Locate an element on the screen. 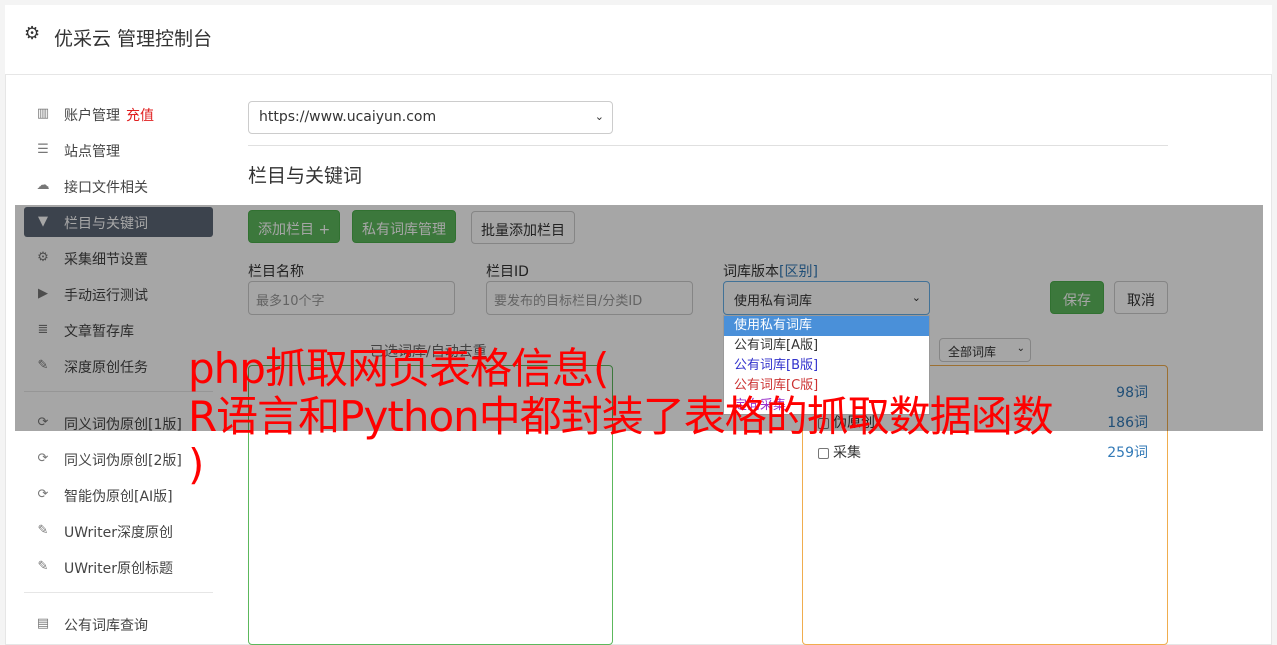 This screenshot has width=1277, height=645. sidebar-item-uwriter-title: ✎ UWriter原创标题 is located at coordinates (118, 567).